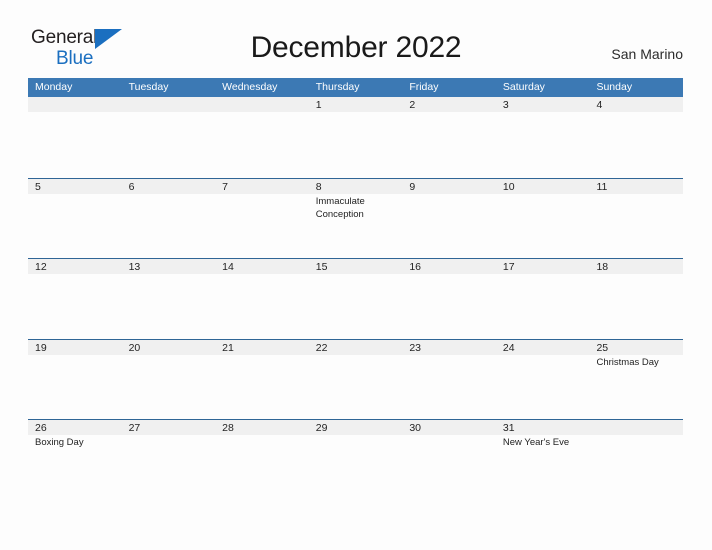  I want to click on day-cell-24: 24, so click(542, 379).